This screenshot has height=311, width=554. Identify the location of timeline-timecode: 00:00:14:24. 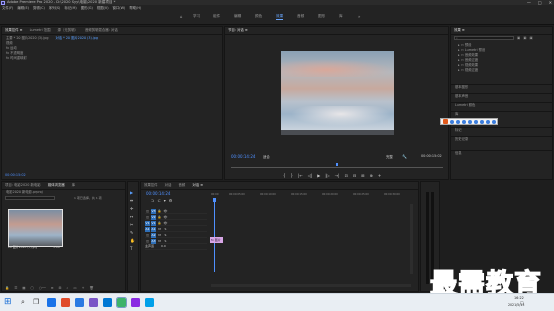
(158, 193).